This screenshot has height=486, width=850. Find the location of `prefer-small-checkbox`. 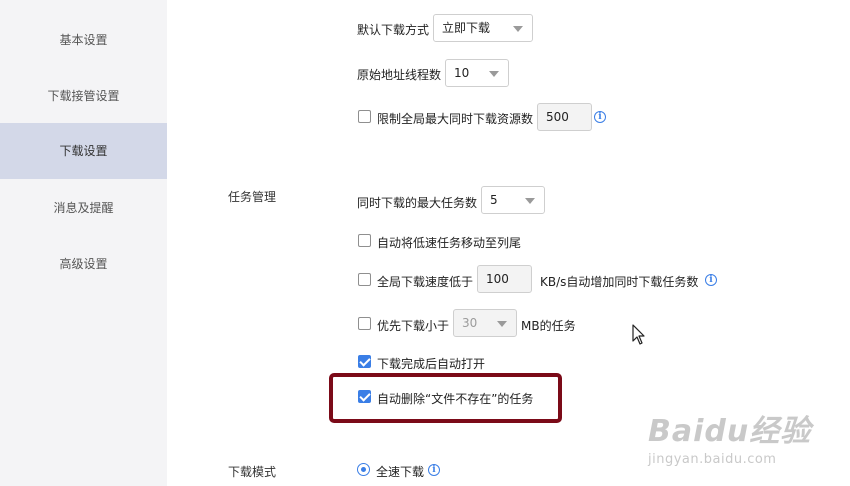

prefer-small-checkbox is located at coordinates (364, 323).